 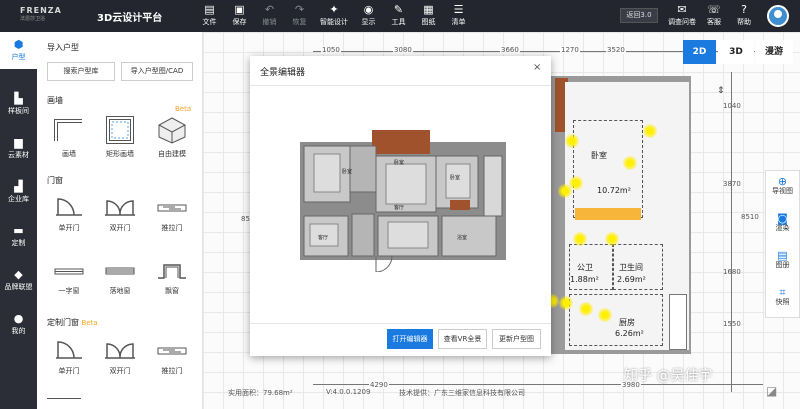 I want to click on help-button: ? 帮助, so click(x=744, y=14).